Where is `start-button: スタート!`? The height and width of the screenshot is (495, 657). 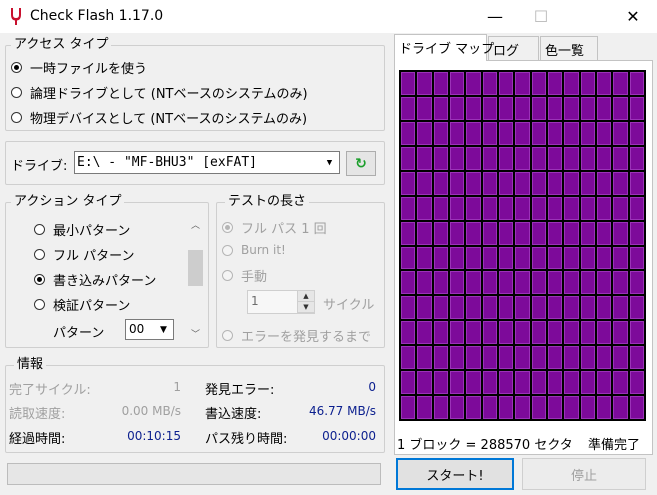 start-button: スタート! is located at coordinates (455, 474).